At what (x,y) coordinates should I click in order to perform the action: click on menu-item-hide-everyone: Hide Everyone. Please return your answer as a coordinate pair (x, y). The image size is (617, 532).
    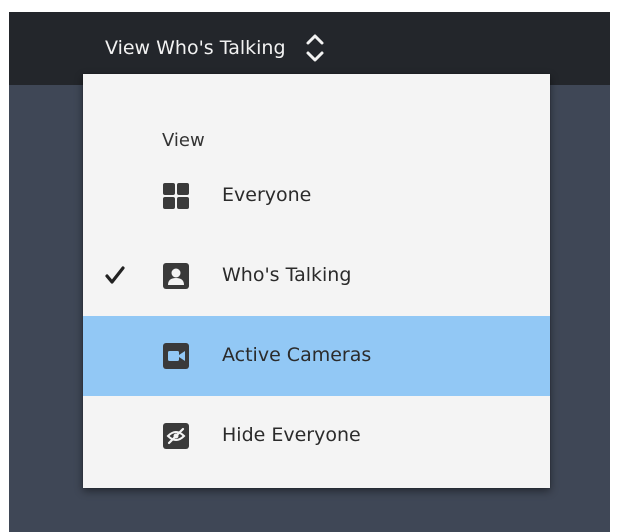
    Looking at the image, I should click on (316, 436).